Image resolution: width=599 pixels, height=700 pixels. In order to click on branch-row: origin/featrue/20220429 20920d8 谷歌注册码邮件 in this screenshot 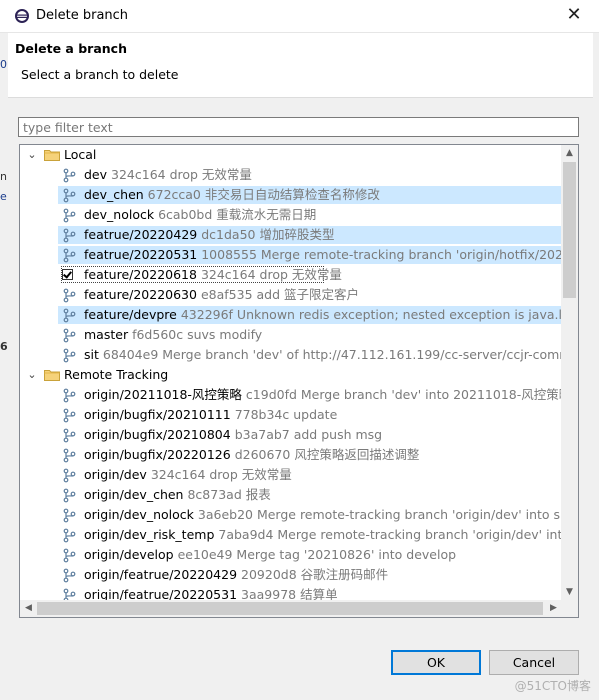, I will do `click(291, 575)`.